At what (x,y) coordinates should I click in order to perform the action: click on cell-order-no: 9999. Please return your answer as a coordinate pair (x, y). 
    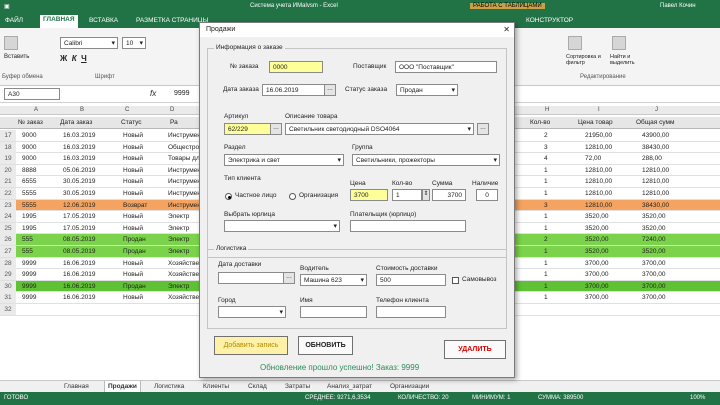
    Looking at the image, I should click on (29, 286).